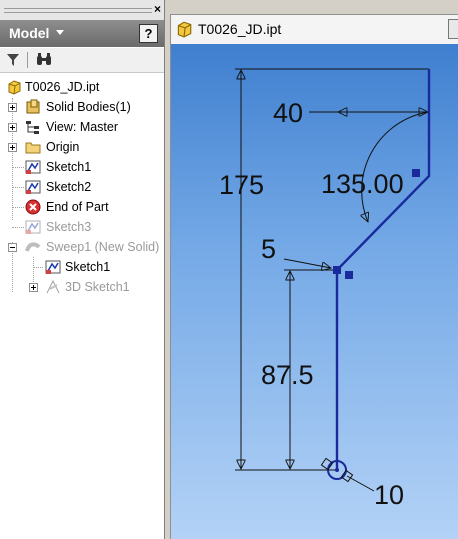 This screenshot has height=539, width=458. I want to click on sketch-point, so click(337, 270).